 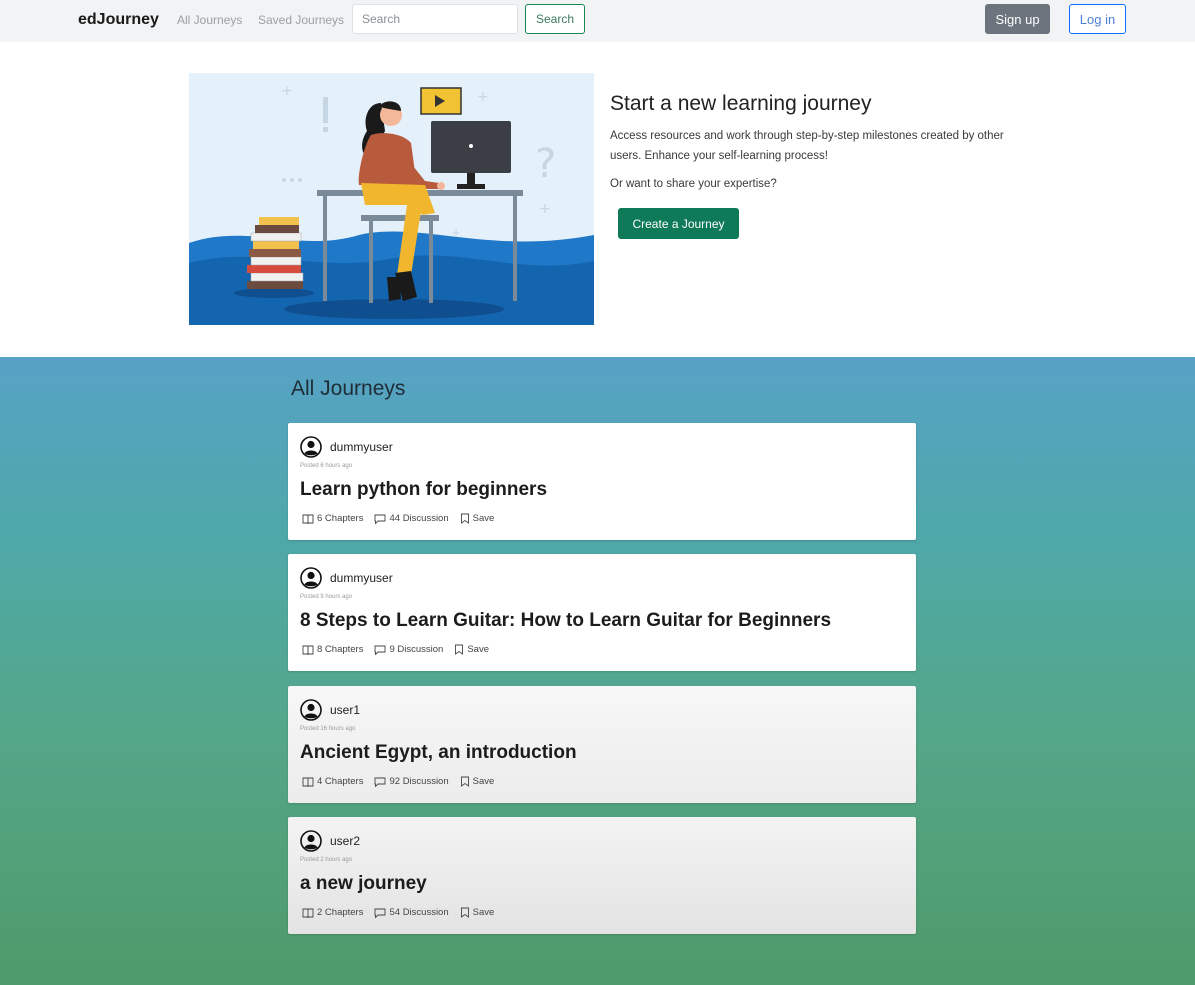 I want to click on create-journey-button: Create a Journey, so click(x=678, y=223).